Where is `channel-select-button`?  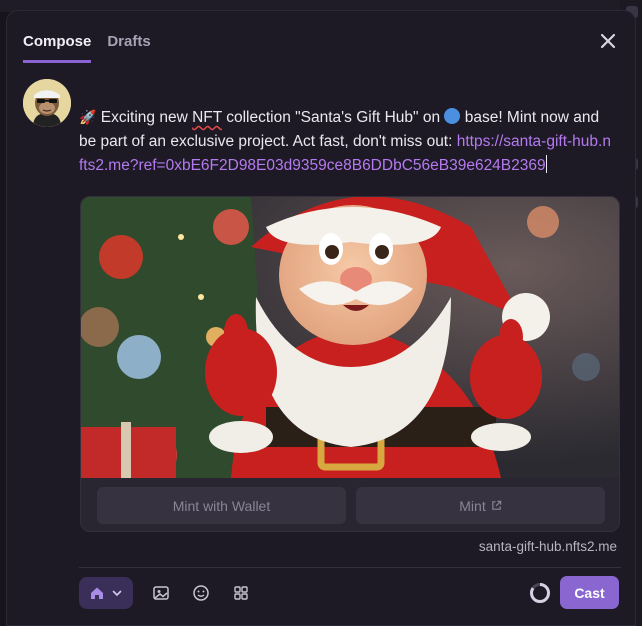 channel-select-button is located at coordinates (106, 593).